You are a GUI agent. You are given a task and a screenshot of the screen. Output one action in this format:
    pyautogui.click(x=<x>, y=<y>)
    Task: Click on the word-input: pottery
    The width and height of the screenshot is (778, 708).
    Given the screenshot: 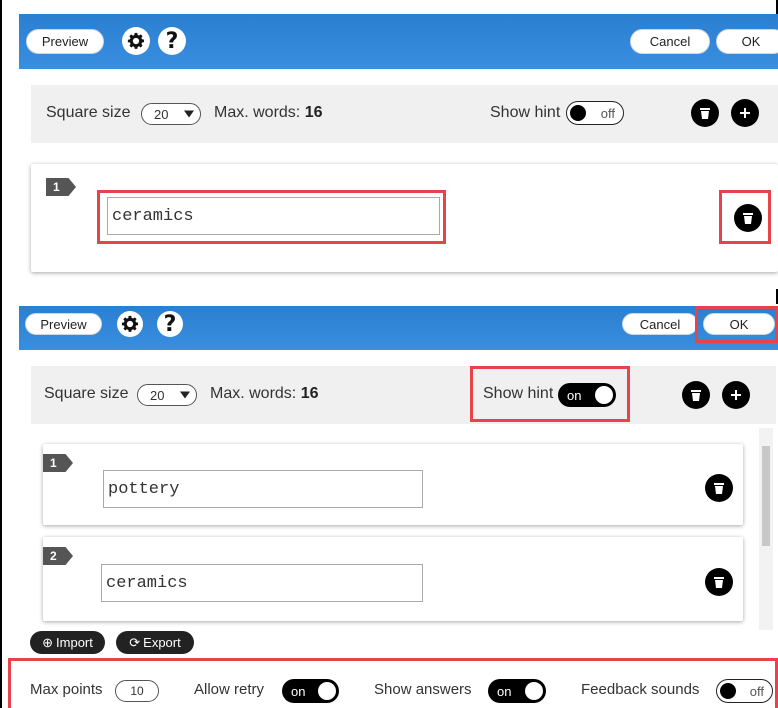 What is the action you would take?
    pyautogui.click(x=263, y=489)
    